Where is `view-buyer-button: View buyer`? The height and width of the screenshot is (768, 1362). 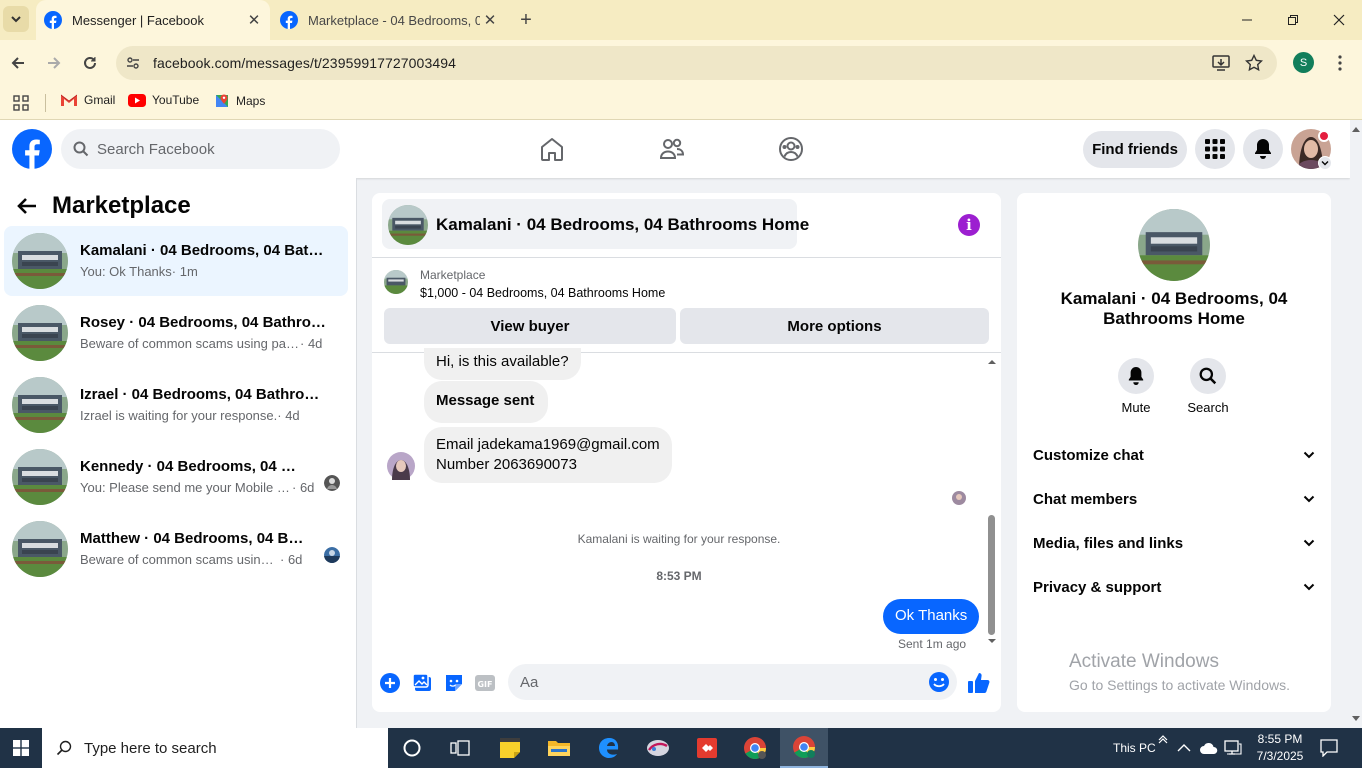
view-buyer-button: View buyer is located at coordinates (530, 326).